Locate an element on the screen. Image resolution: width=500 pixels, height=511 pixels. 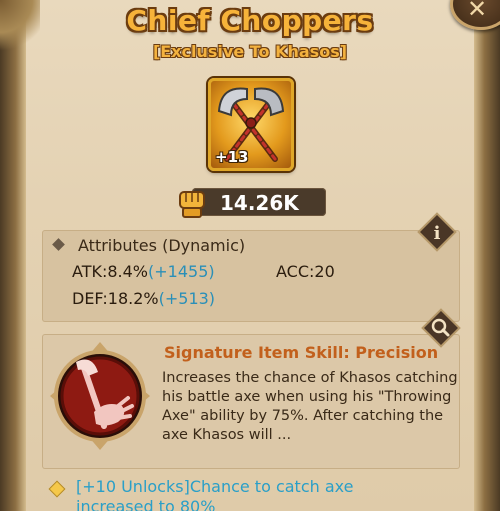
stat-def-bonus: (+513) is located at coordinates (187, 298).